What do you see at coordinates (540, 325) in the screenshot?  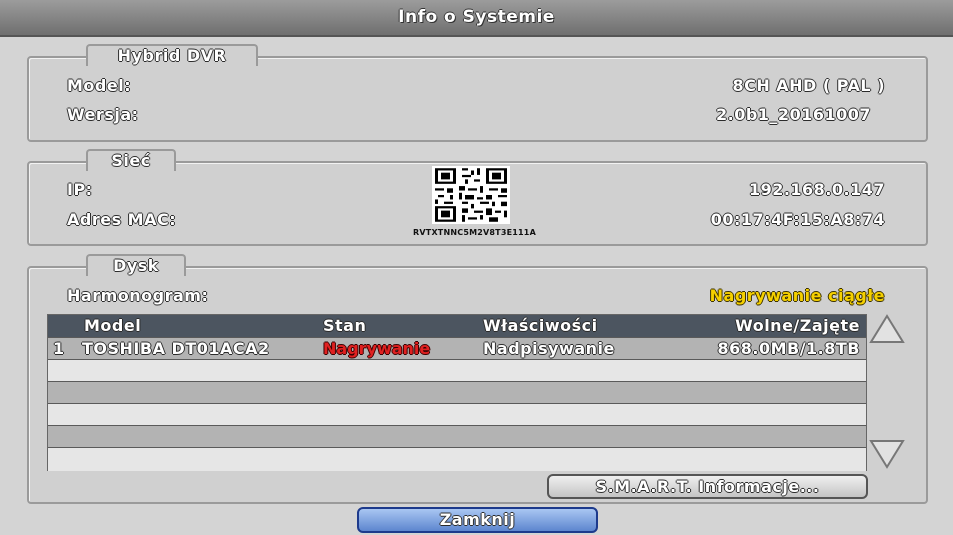 I see `column-header-properties: Właściwości` at bounding box center [540, 325].